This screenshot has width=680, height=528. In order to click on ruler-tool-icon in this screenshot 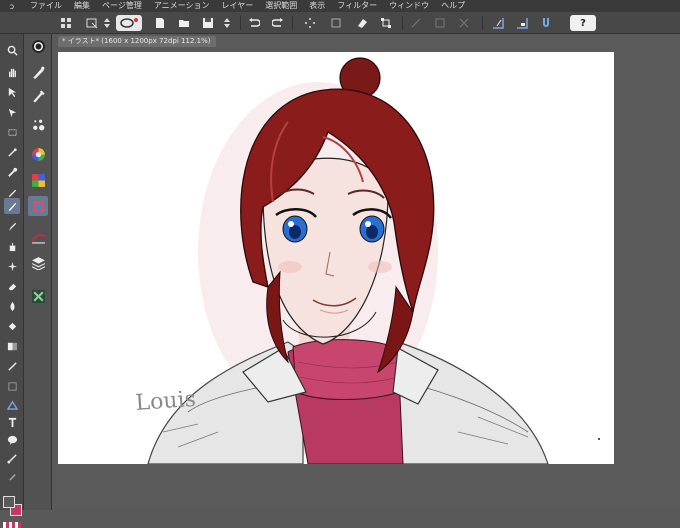, I will do `click(12, 404)`.